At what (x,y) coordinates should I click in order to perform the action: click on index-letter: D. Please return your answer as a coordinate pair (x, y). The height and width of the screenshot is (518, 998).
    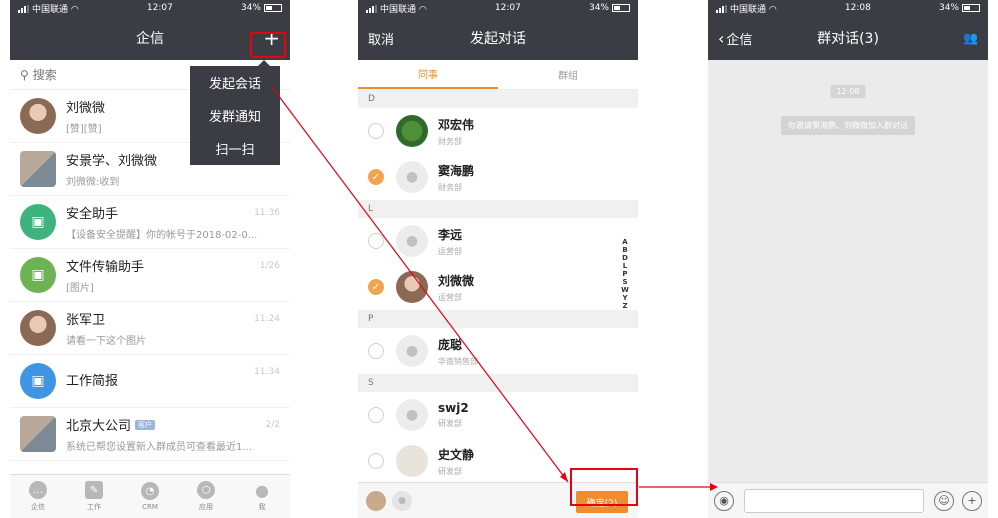
    Looking at the image, I should click on (625, 258).